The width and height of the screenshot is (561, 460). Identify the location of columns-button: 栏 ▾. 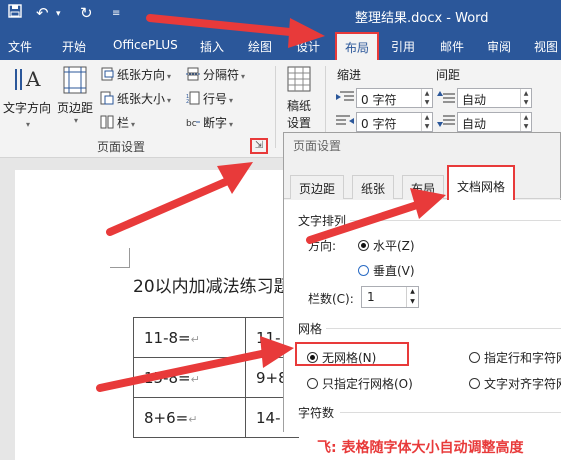
(117, 123).